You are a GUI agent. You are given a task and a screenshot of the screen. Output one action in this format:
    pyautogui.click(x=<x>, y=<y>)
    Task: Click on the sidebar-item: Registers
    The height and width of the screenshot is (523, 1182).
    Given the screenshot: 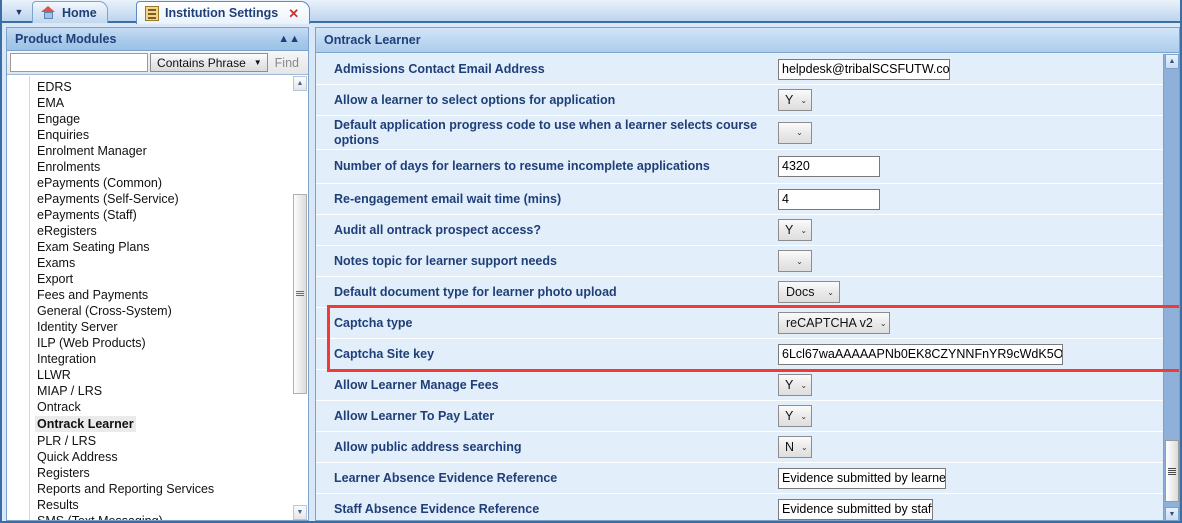 What is the action you would take?
    pyautogui.click(x=165, y=473)
    